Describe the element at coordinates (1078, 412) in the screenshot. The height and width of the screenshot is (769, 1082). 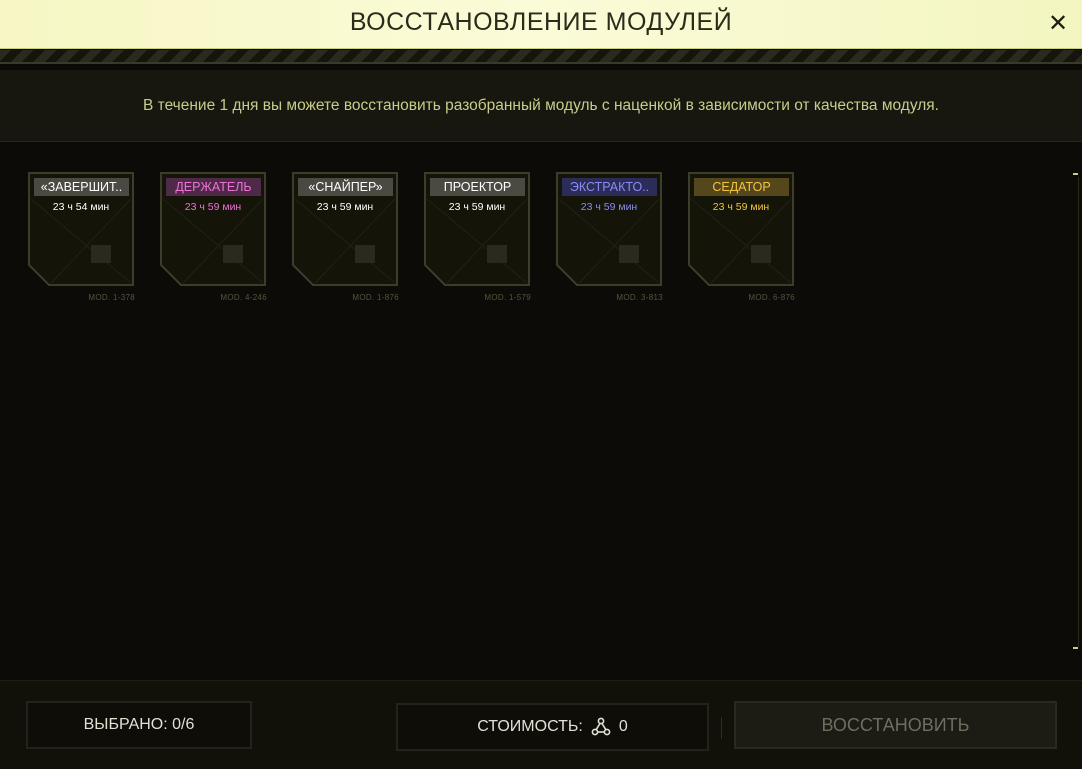
I see `scrollbar-track` at that location.